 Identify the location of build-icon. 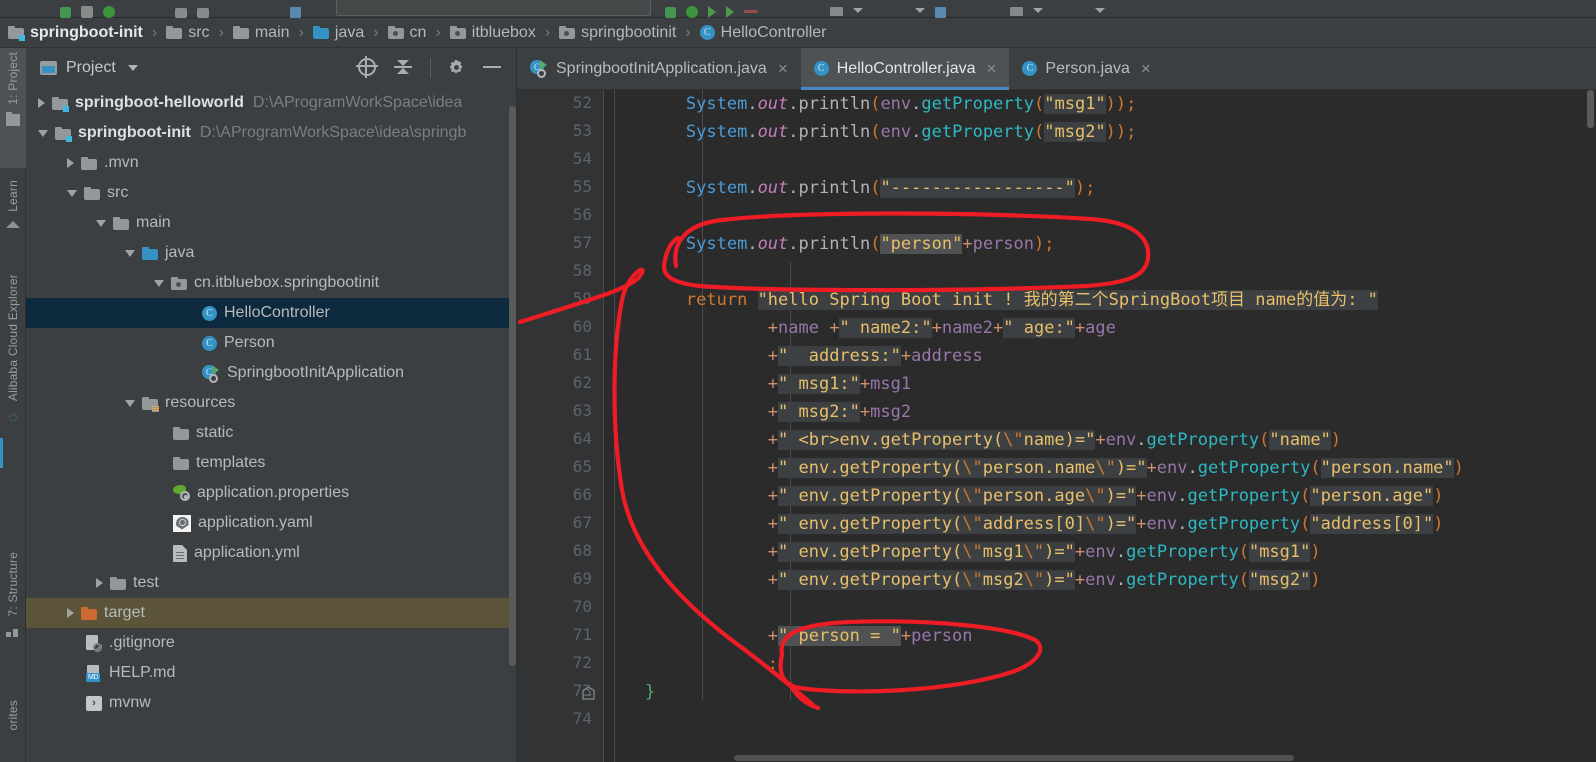
(65, 12).